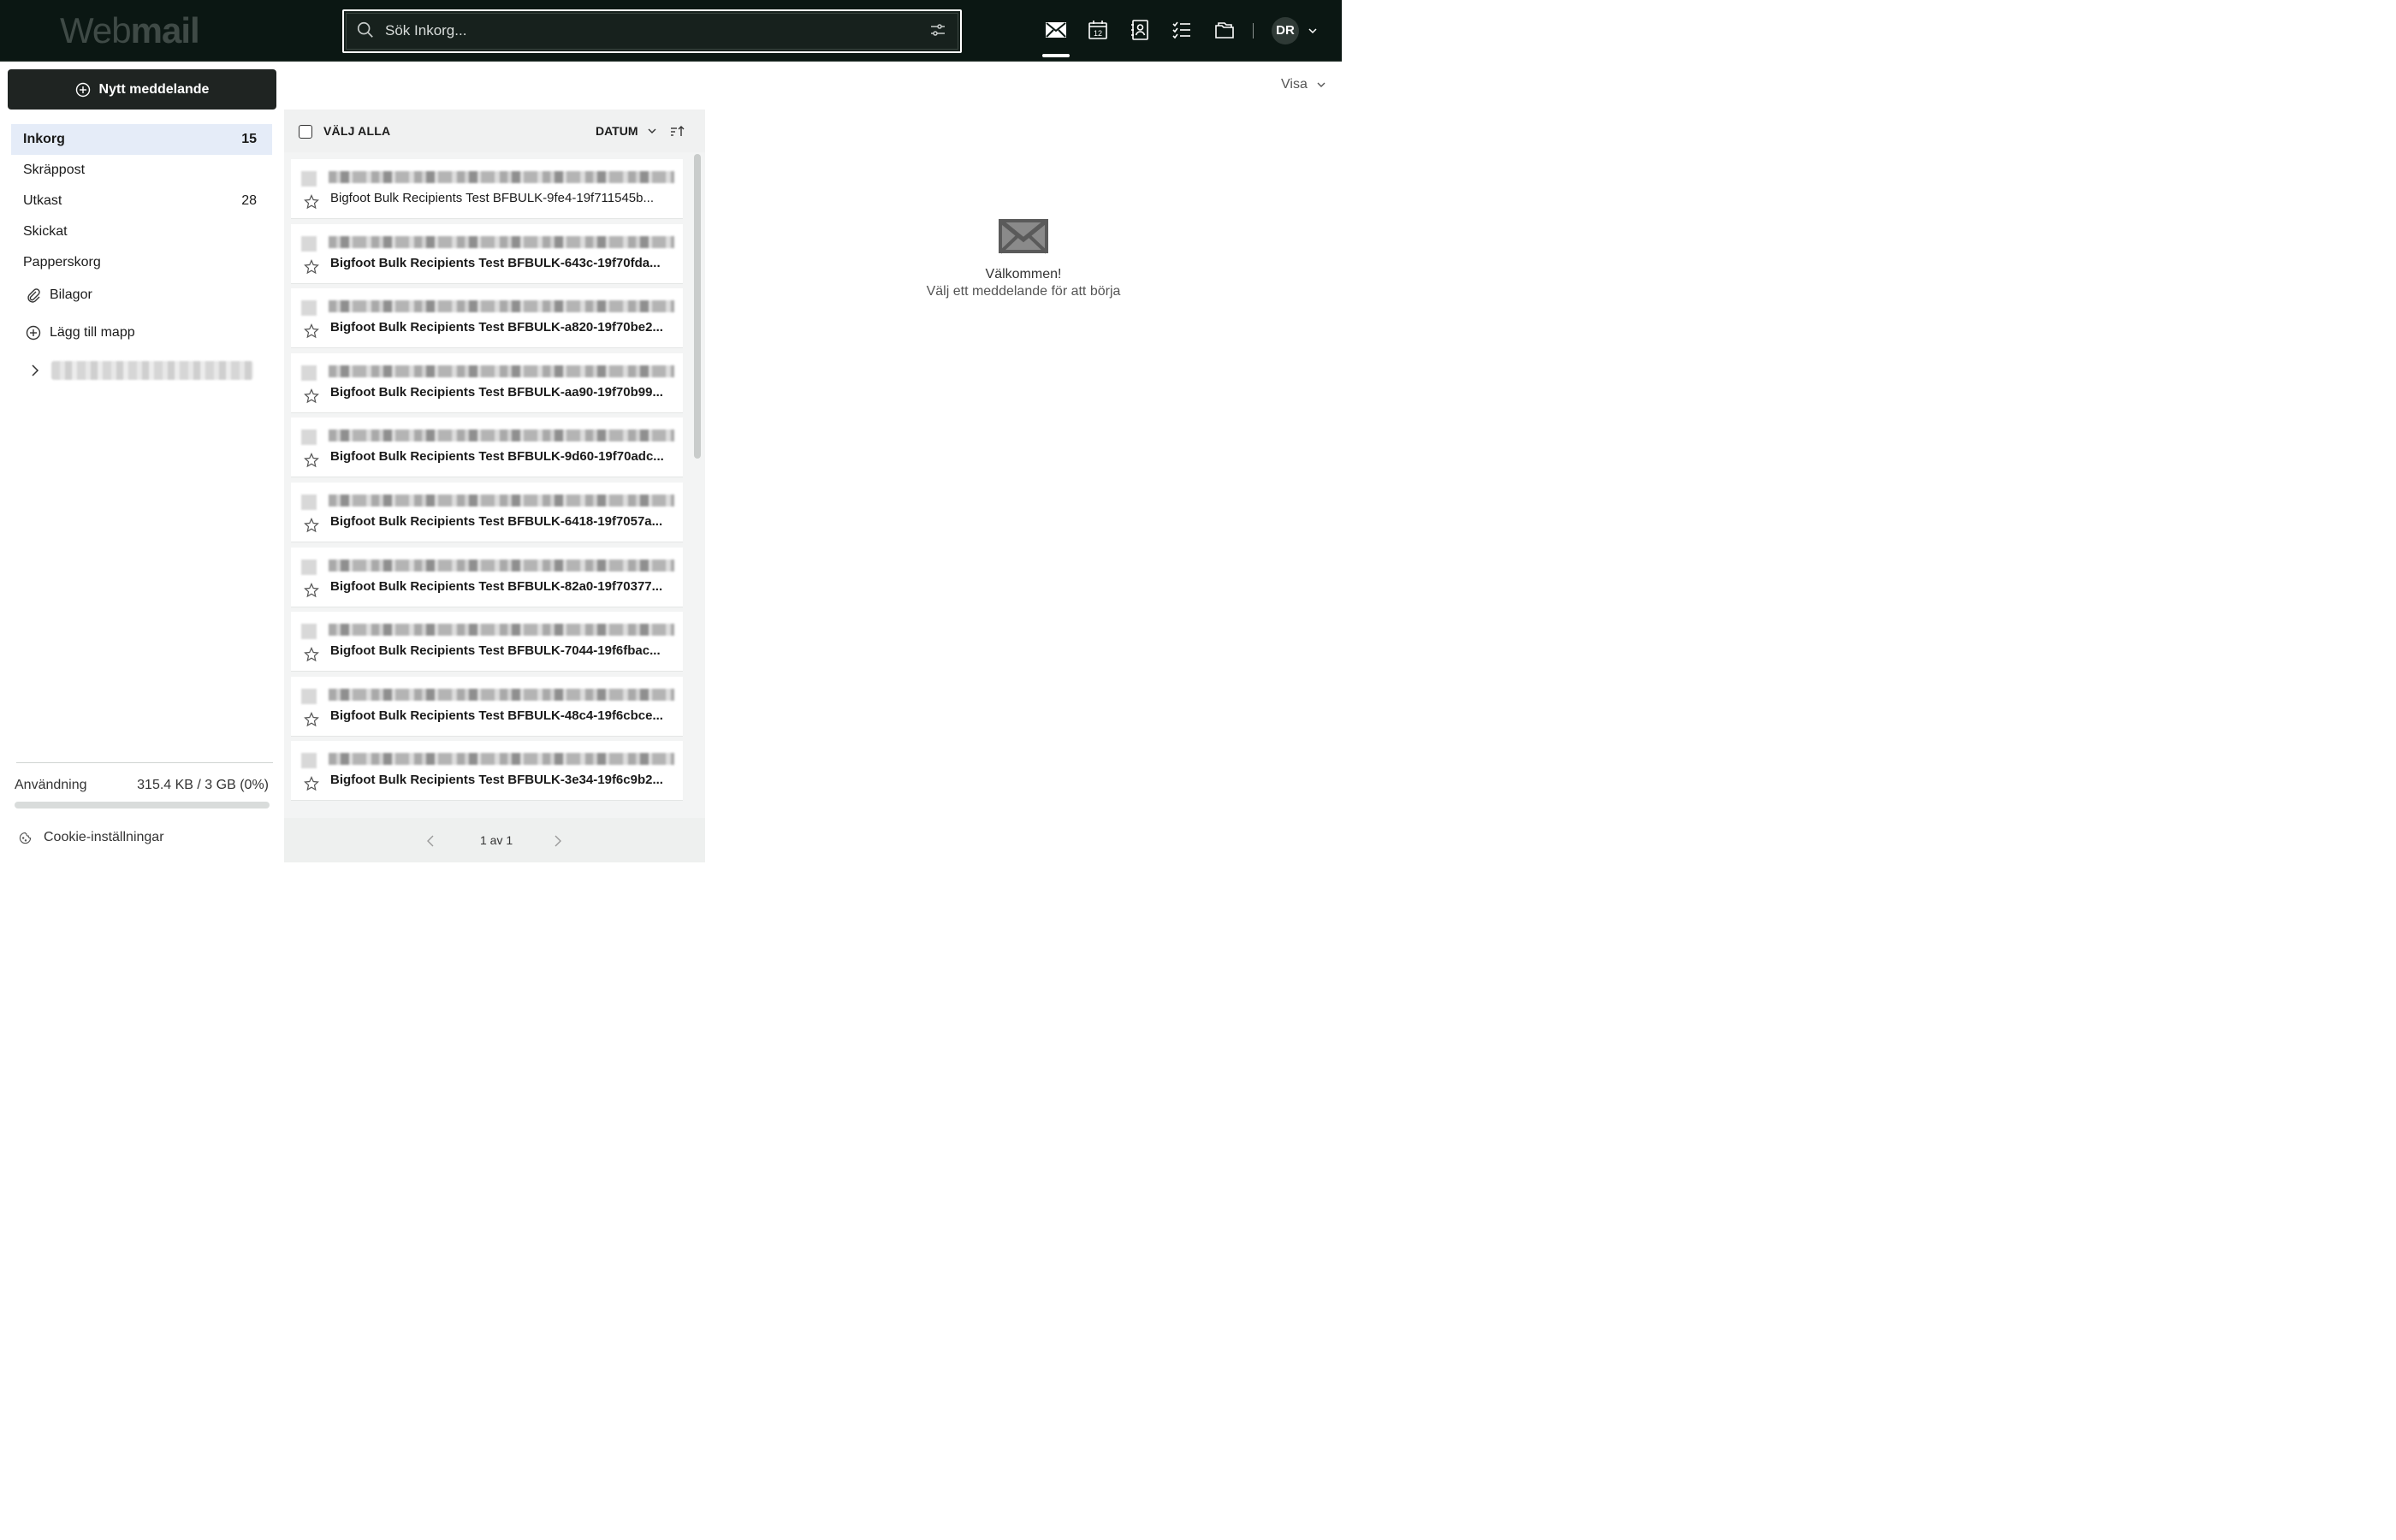 This screenshot has height=1540, width=2396. Describe the element at coordinates (495, 840) in the screenshot. I see `pagination: 1 av 1` at that location.